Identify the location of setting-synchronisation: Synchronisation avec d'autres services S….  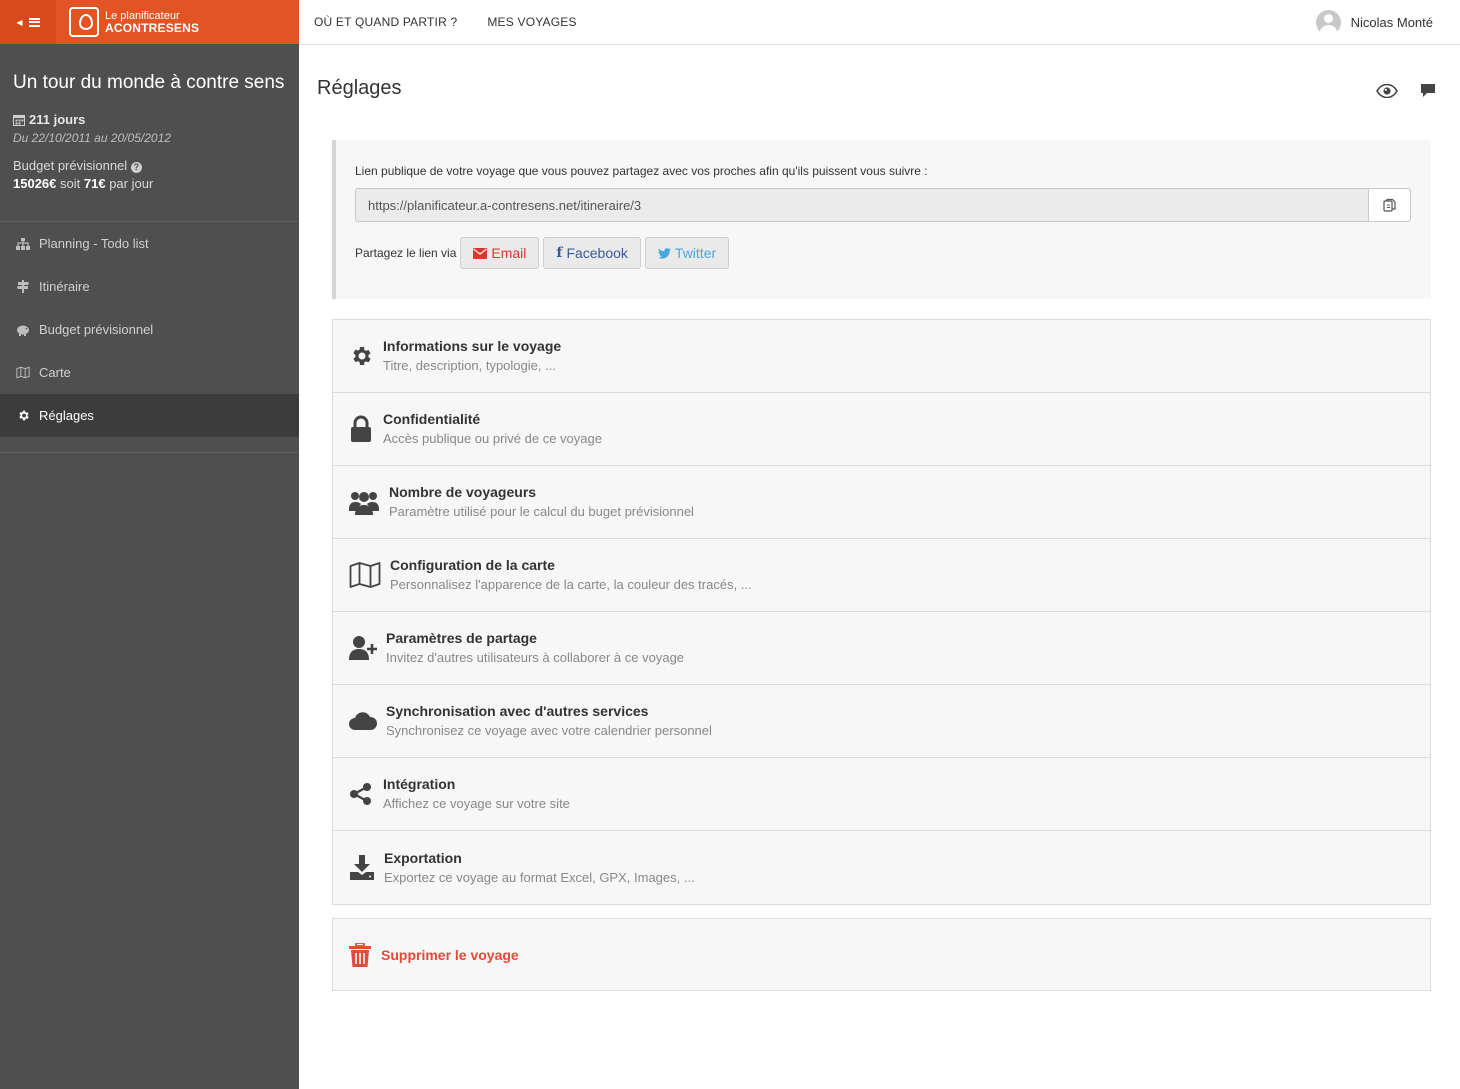
(881, 721).